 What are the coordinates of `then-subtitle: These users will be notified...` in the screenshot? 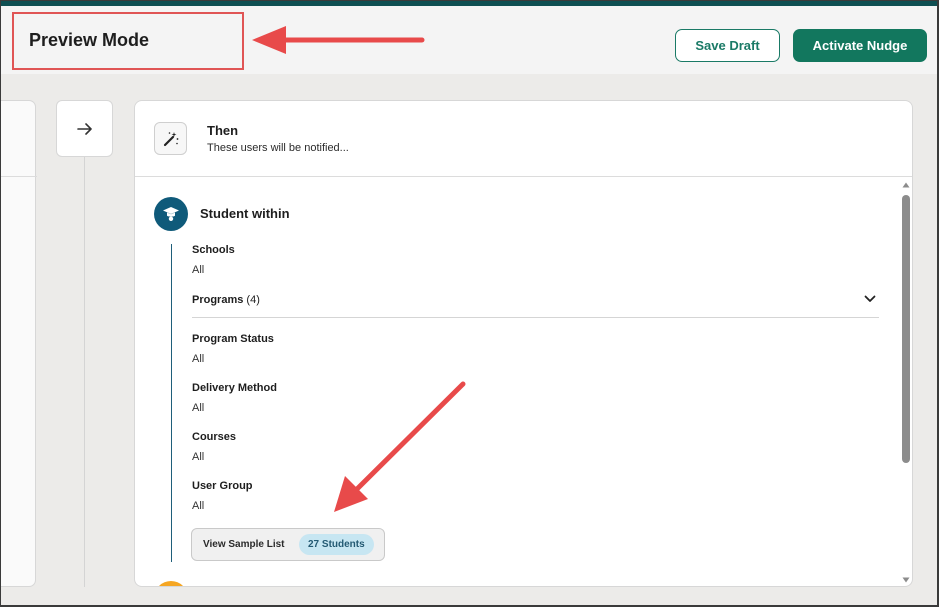 It's located at (278, 148).